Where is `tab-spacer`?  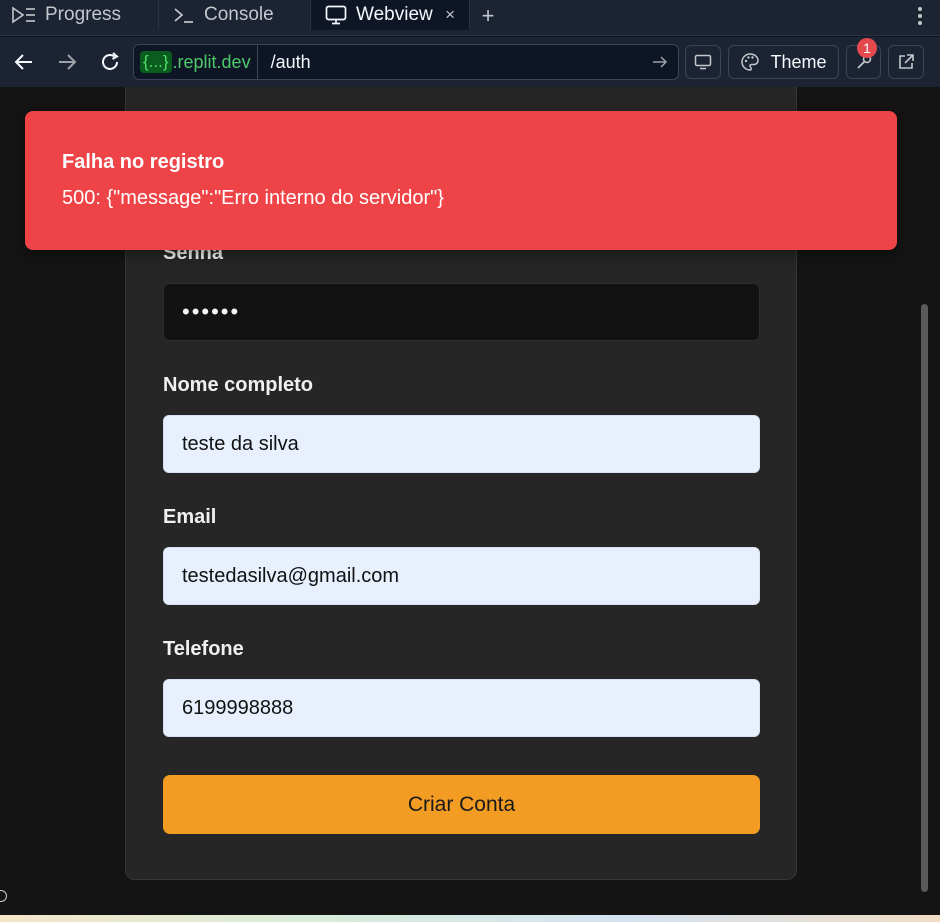
tab-spacer is located at coordinates (703, 17).